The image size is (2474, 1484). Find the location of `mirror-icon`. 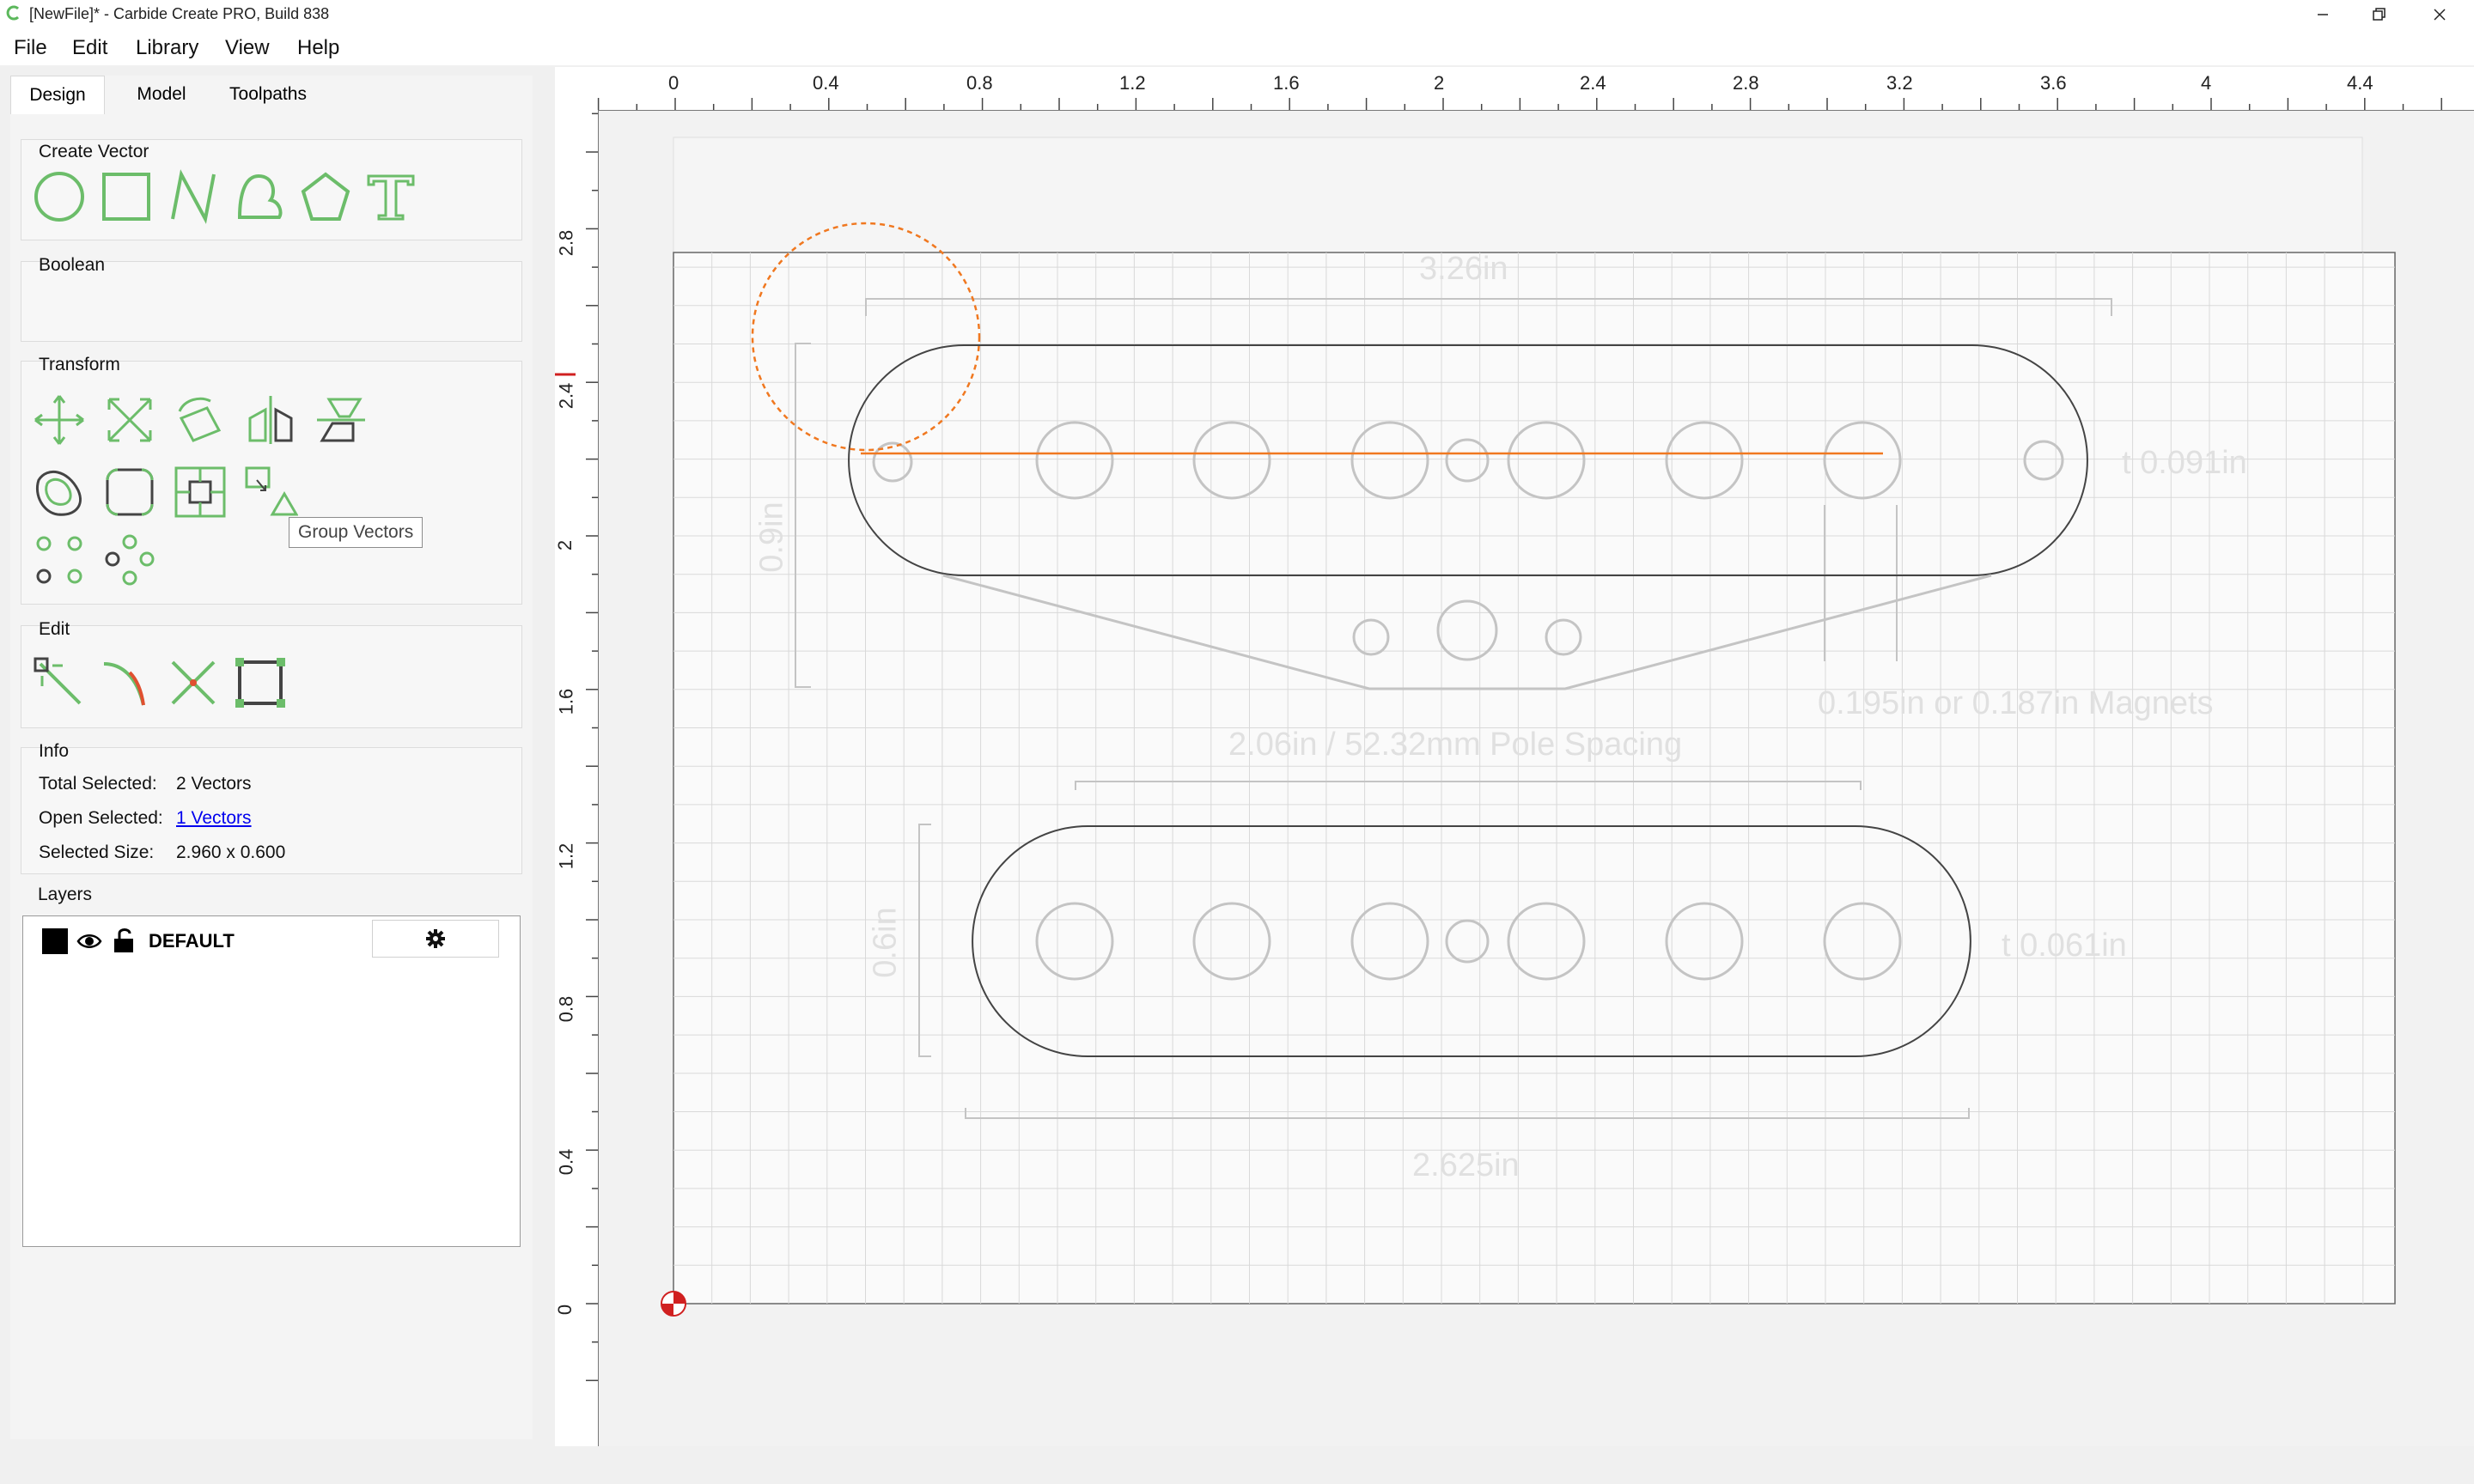

mirror-icon is located at coordinates (270, 420).